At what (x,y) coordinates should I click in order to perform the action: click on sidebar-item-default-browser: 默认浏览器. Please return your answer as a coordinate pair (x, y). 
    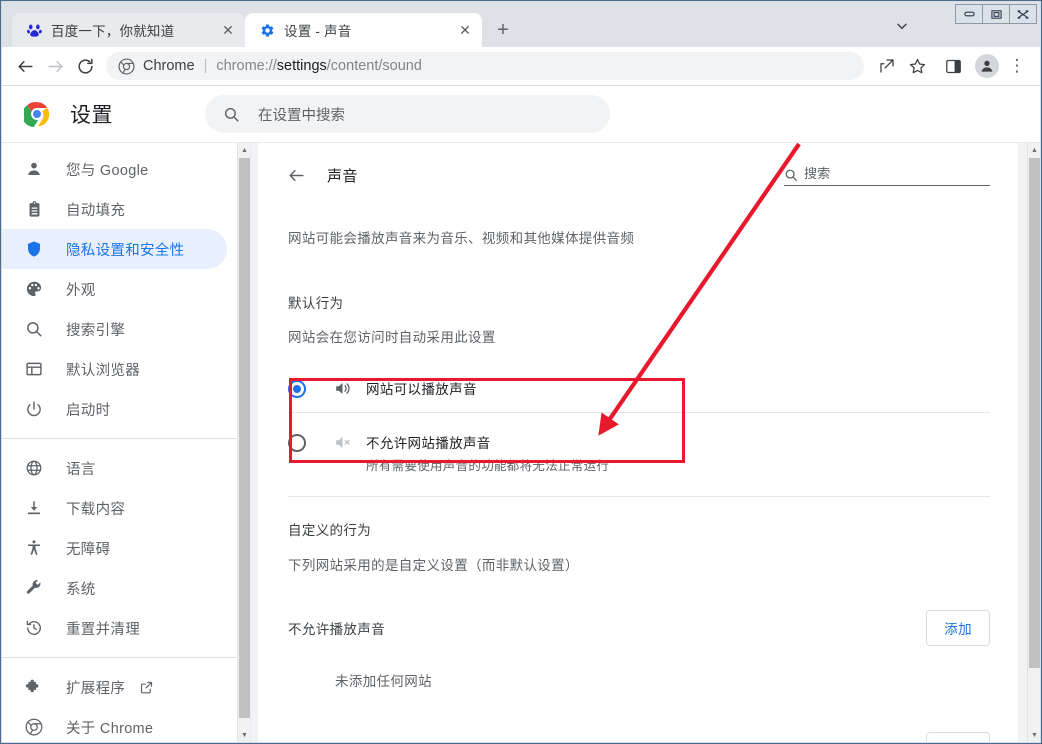
    Looking at the image, I should click on (114, 369).